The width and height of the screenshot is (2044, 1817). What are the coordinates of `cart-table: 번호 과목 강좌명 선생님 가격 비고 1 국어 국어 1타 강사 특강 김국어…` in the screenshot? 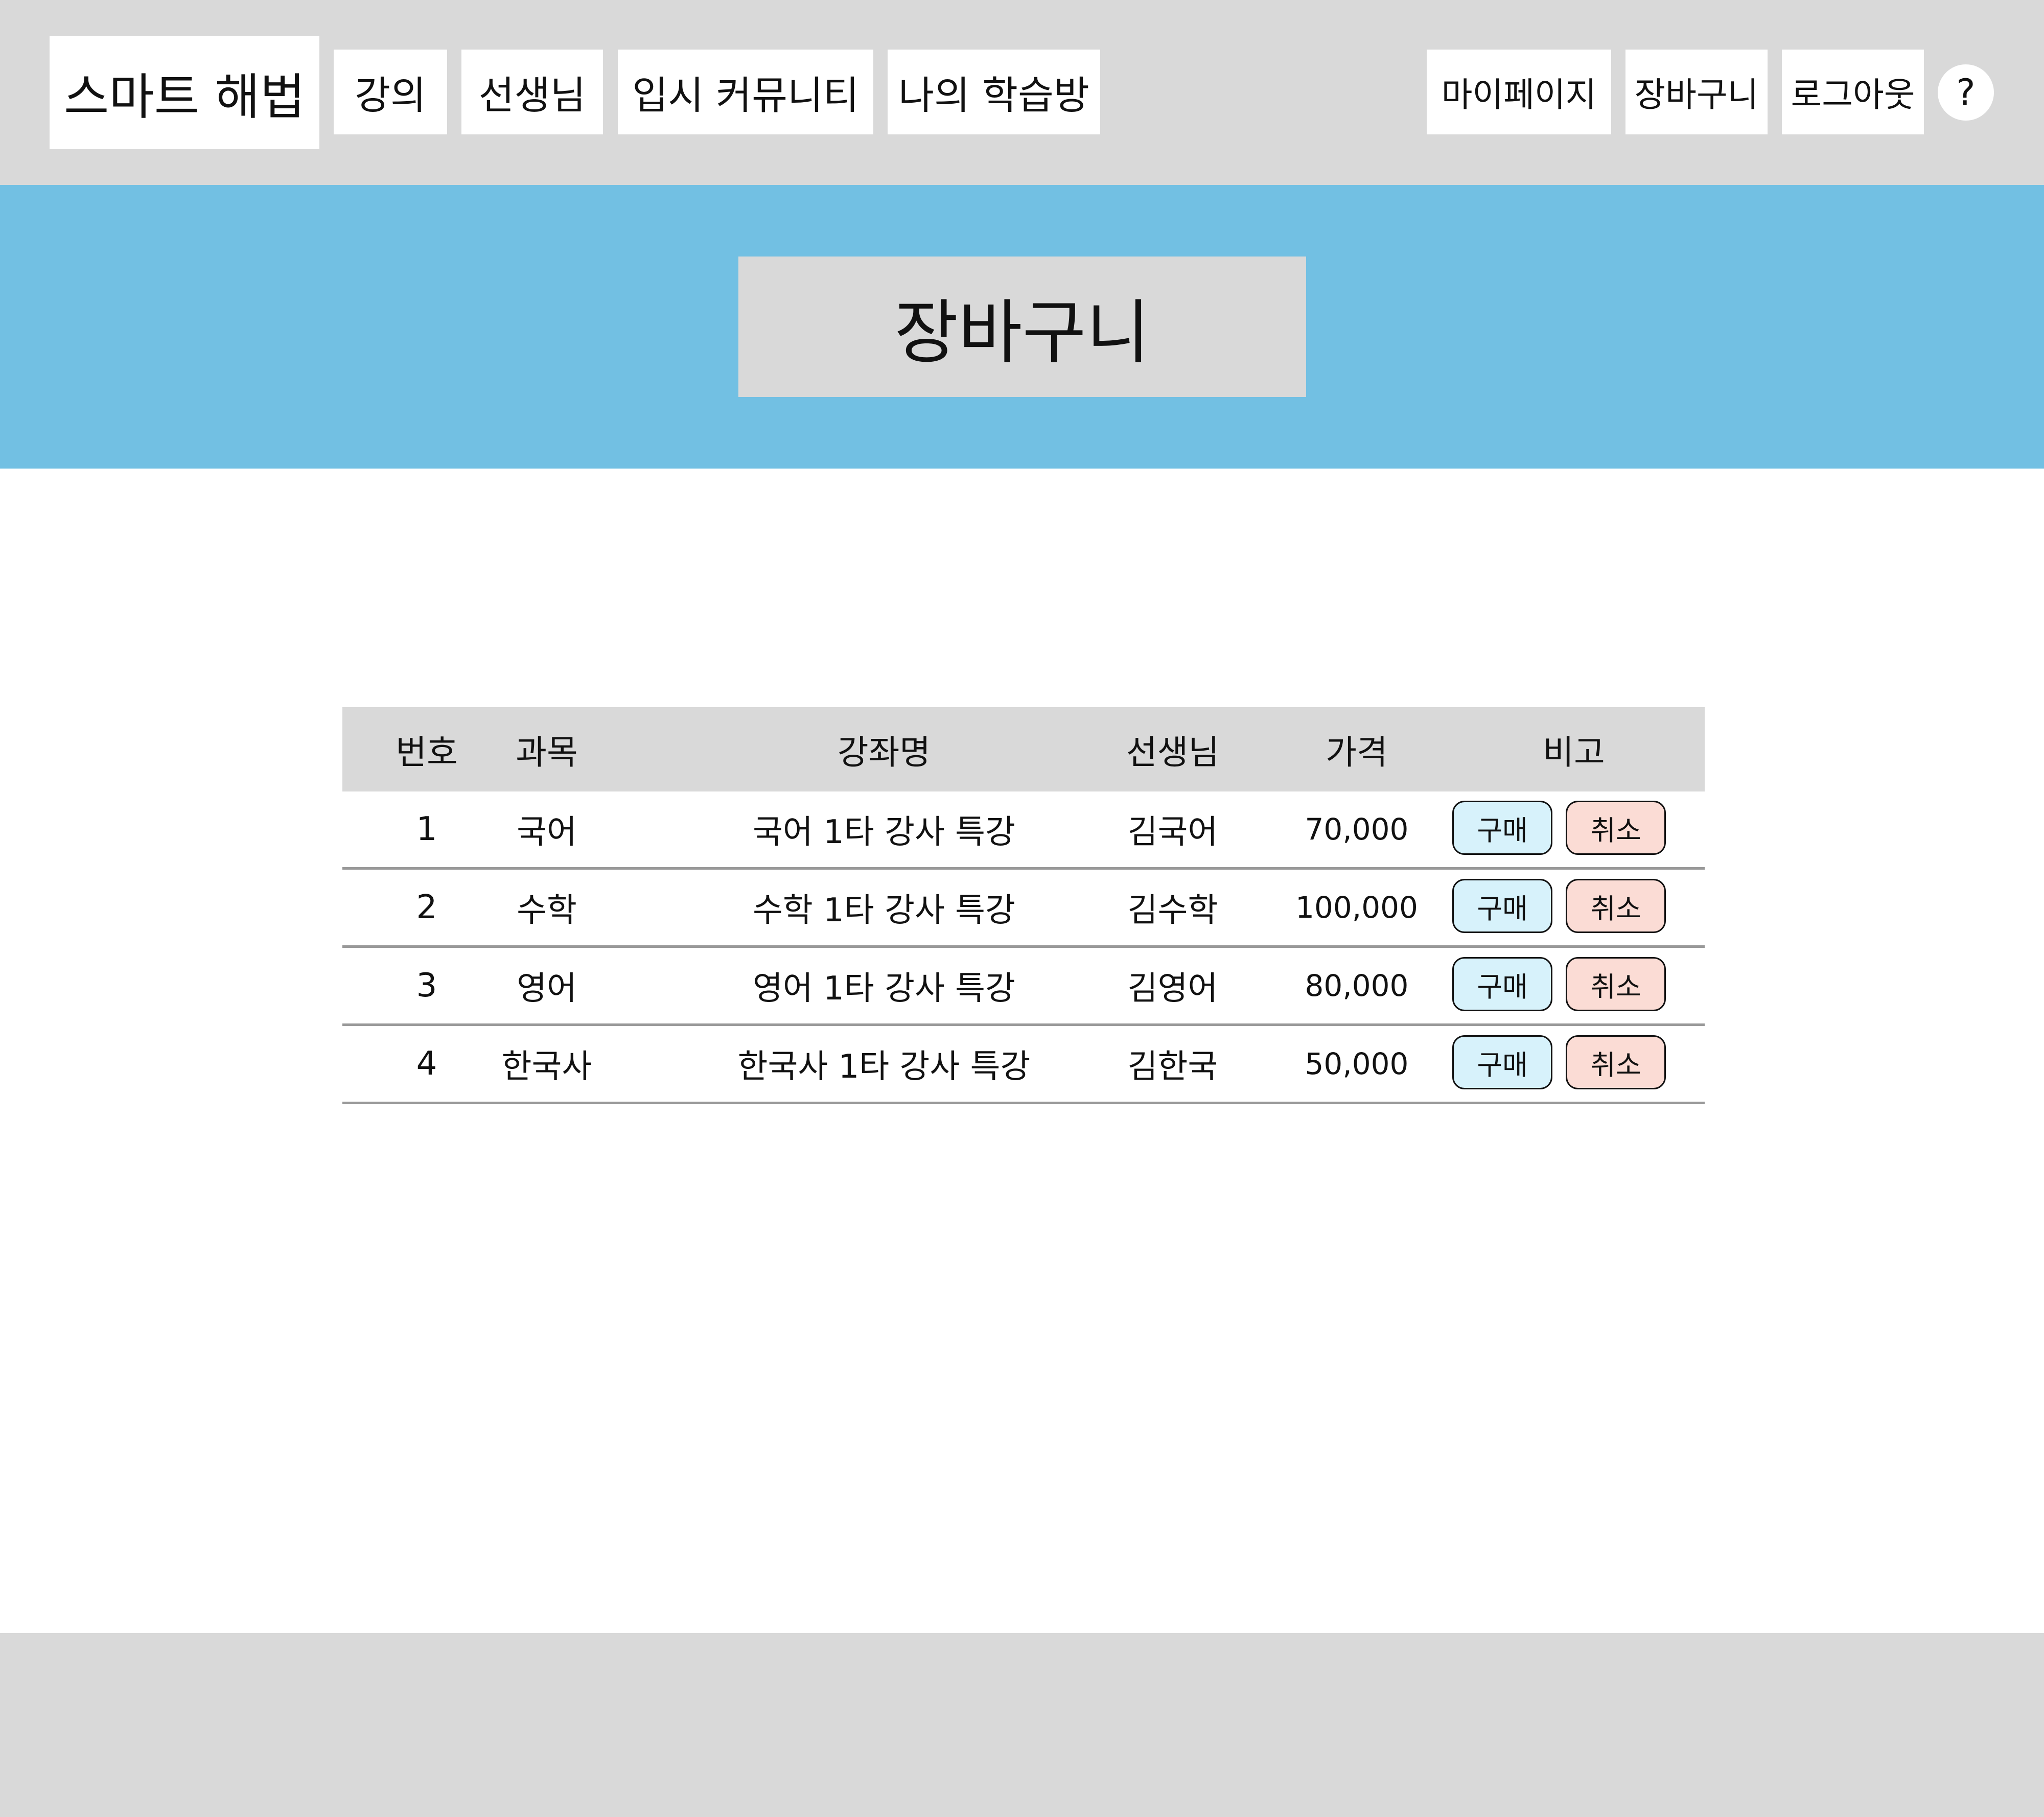 It's located at (1023, 905).